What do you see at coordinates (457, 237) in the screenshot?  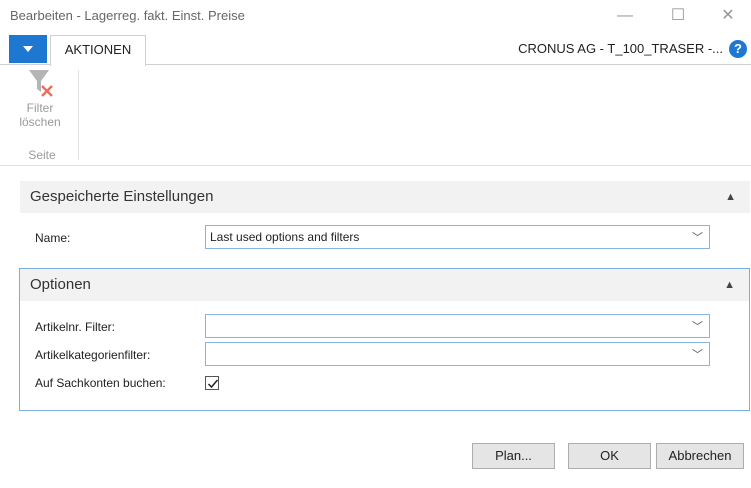 I see `name-select: Last used options and filters ﹀` at bounding box center [457, 237].